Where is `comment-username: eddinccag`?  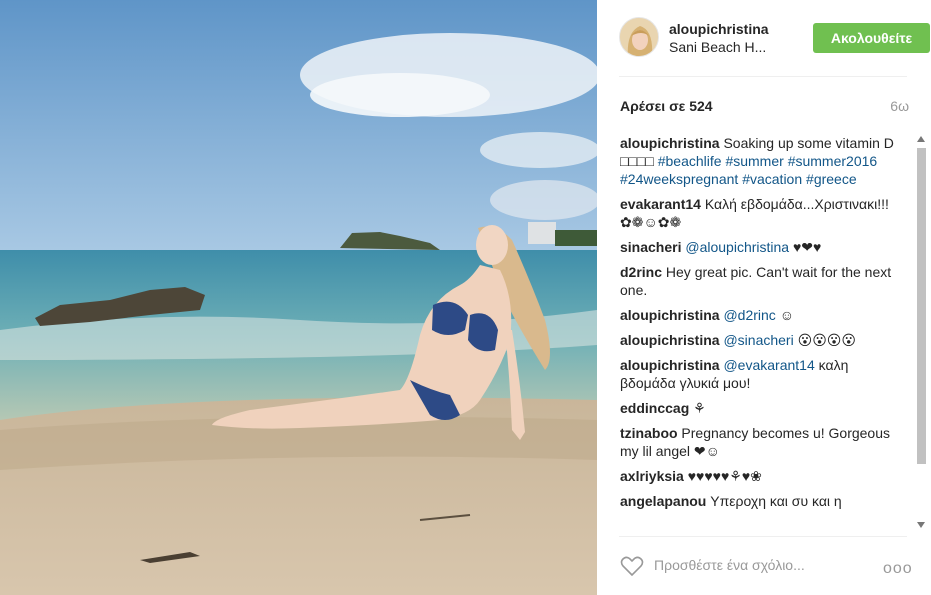 comment-username: eddinccag is located at coordinates (654, 408).